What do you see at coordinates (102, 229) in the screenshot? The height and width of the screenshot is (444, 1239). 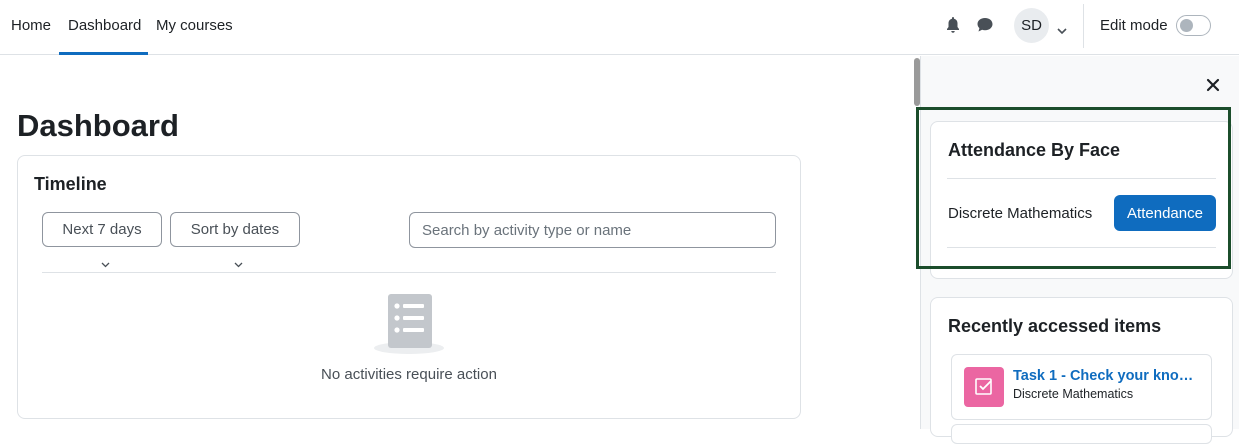 I see `day-filter-label: Next 7 days` at bounding box center [102, 229].